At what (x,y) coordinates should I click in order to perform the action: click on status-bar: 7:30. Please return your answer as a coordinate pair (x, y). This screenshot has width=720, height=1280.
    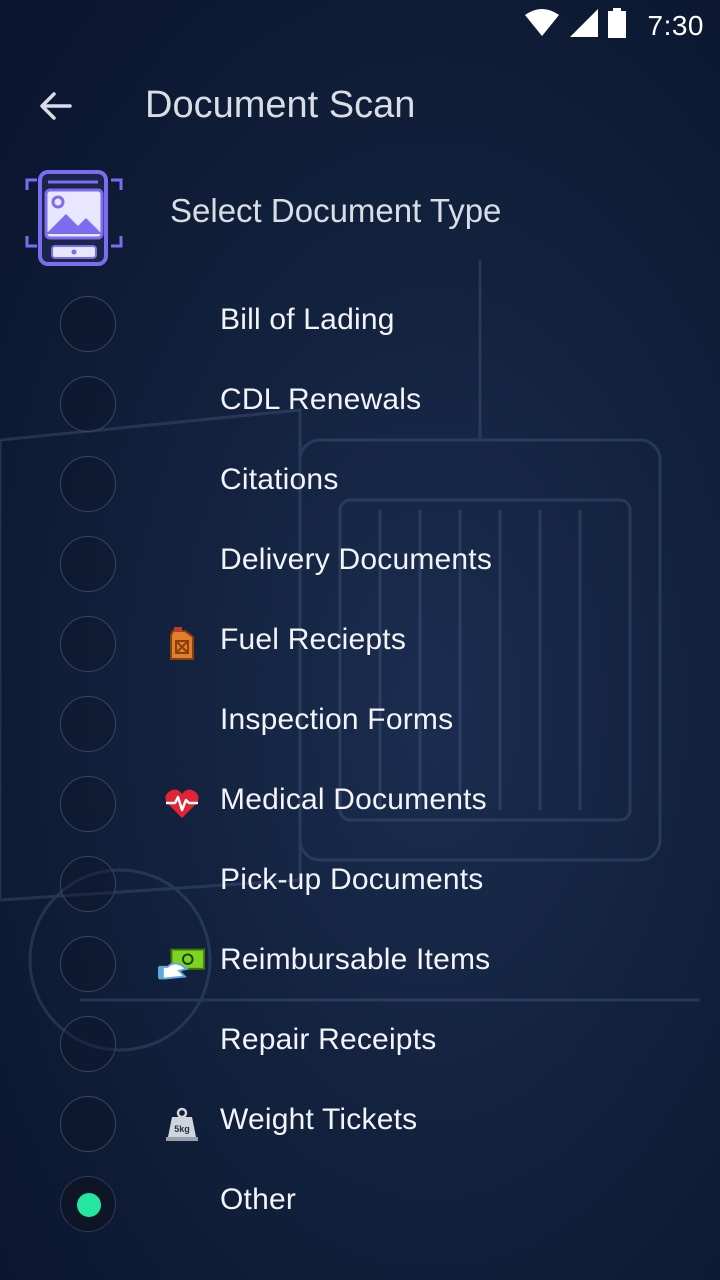
    Looking at the image, I should click on (360, 24).